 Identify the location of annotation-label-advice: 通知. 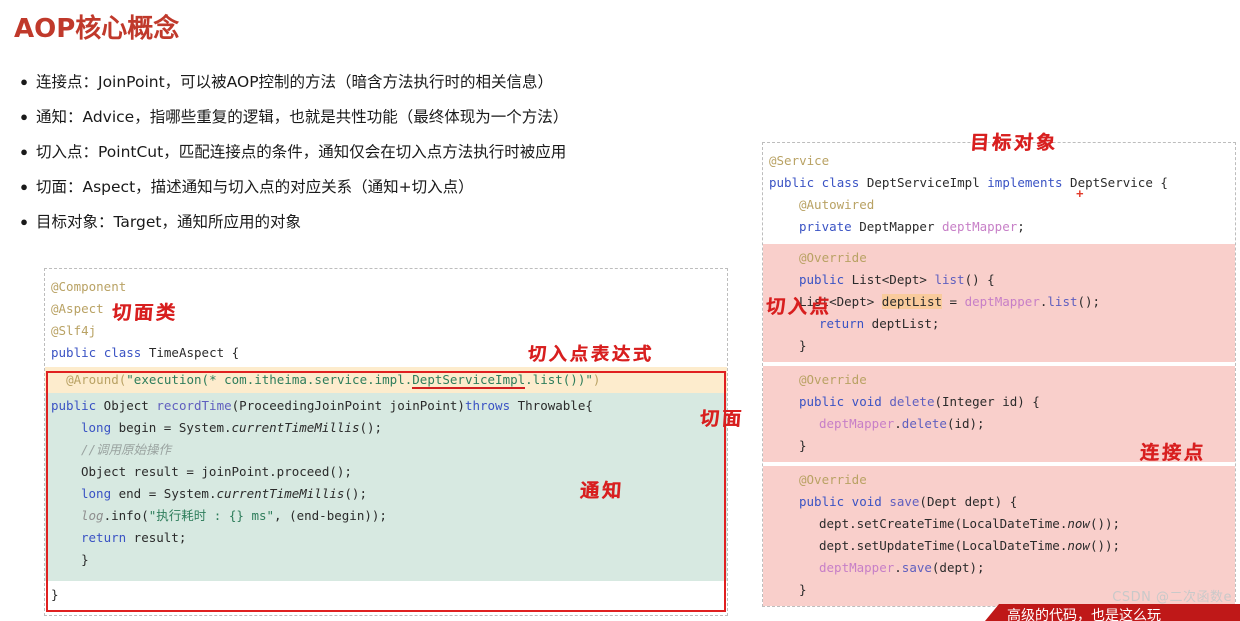
(602, 491).